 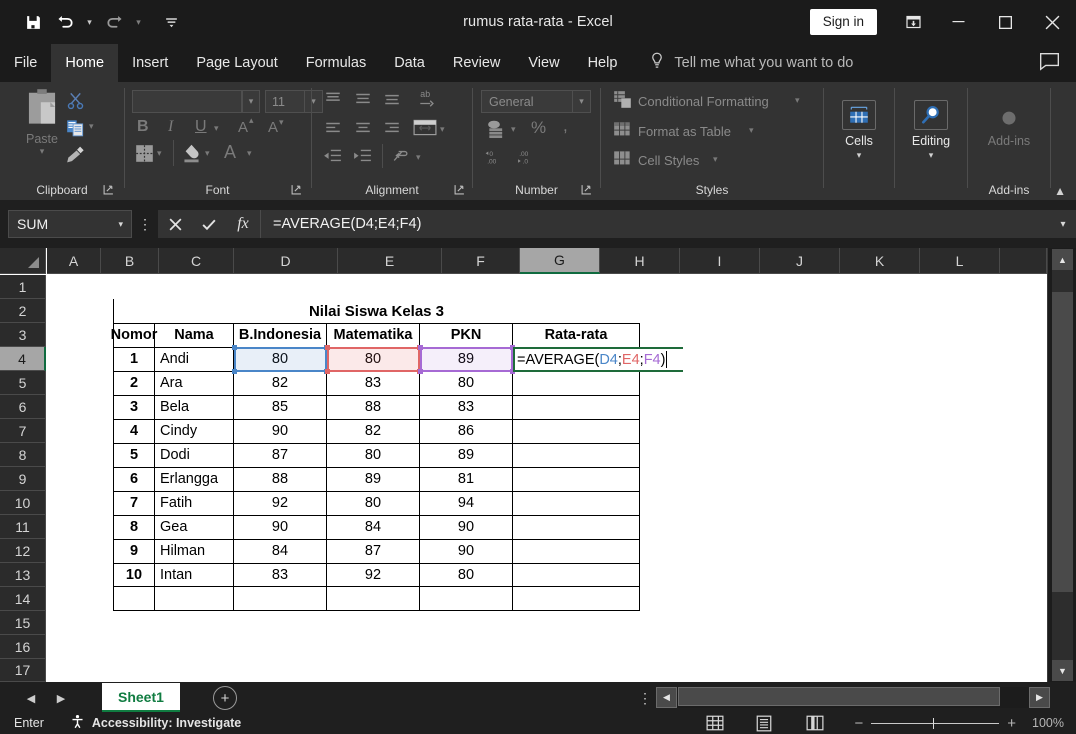 What do you see at coordinates (1062, 670) in the screenshot?
I see `scroll-down-icon: ▼` at bounding box center [1062, 670].